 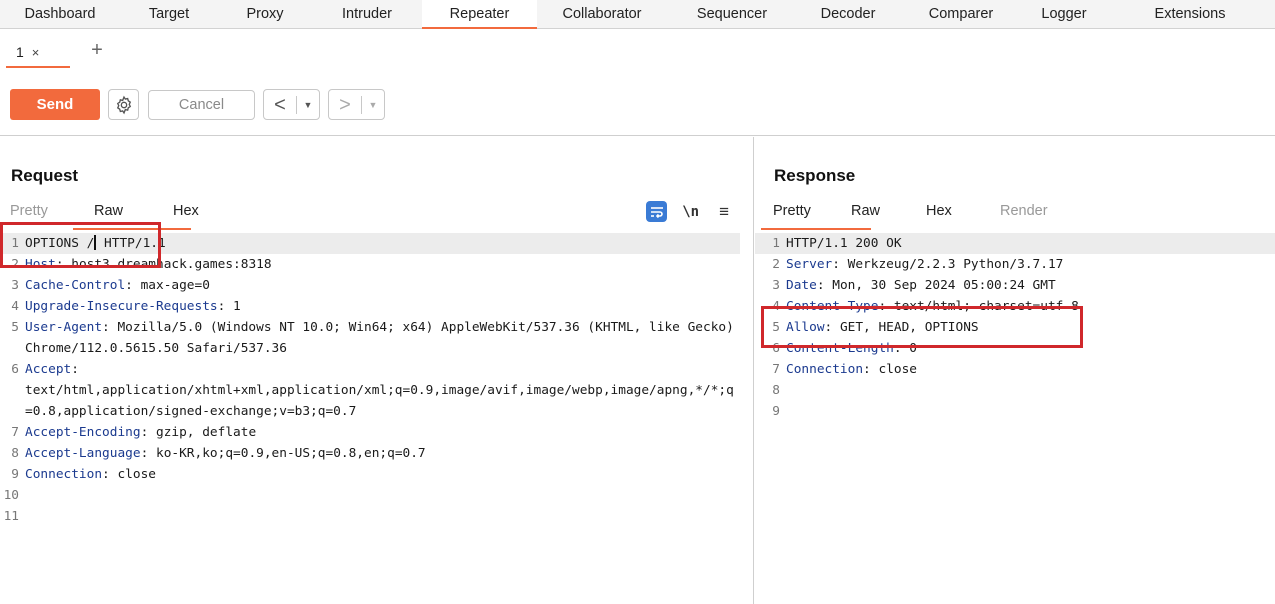 I want to click on close-icon: ×, so click(x=36, y=52).